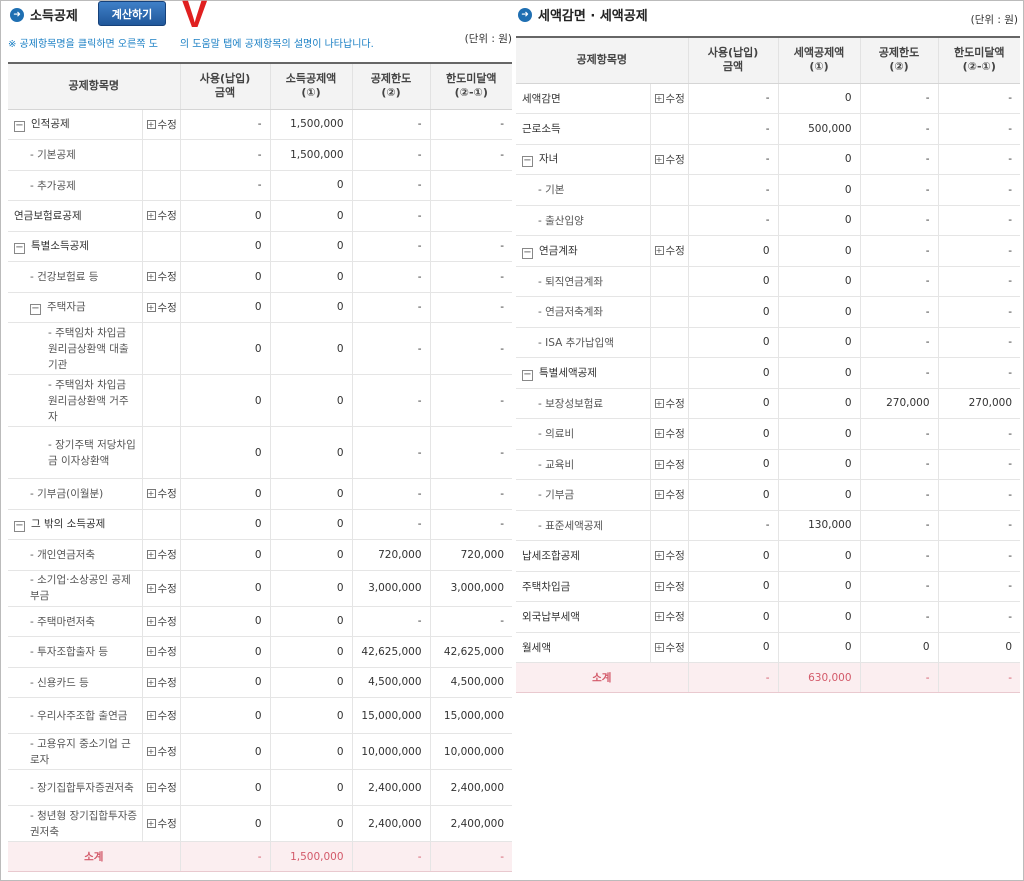  What do you see at coordinates (570, 404) in the screenshot?
I see `item-name-link: - 보장성보험료` at bounding box center [570, 404].